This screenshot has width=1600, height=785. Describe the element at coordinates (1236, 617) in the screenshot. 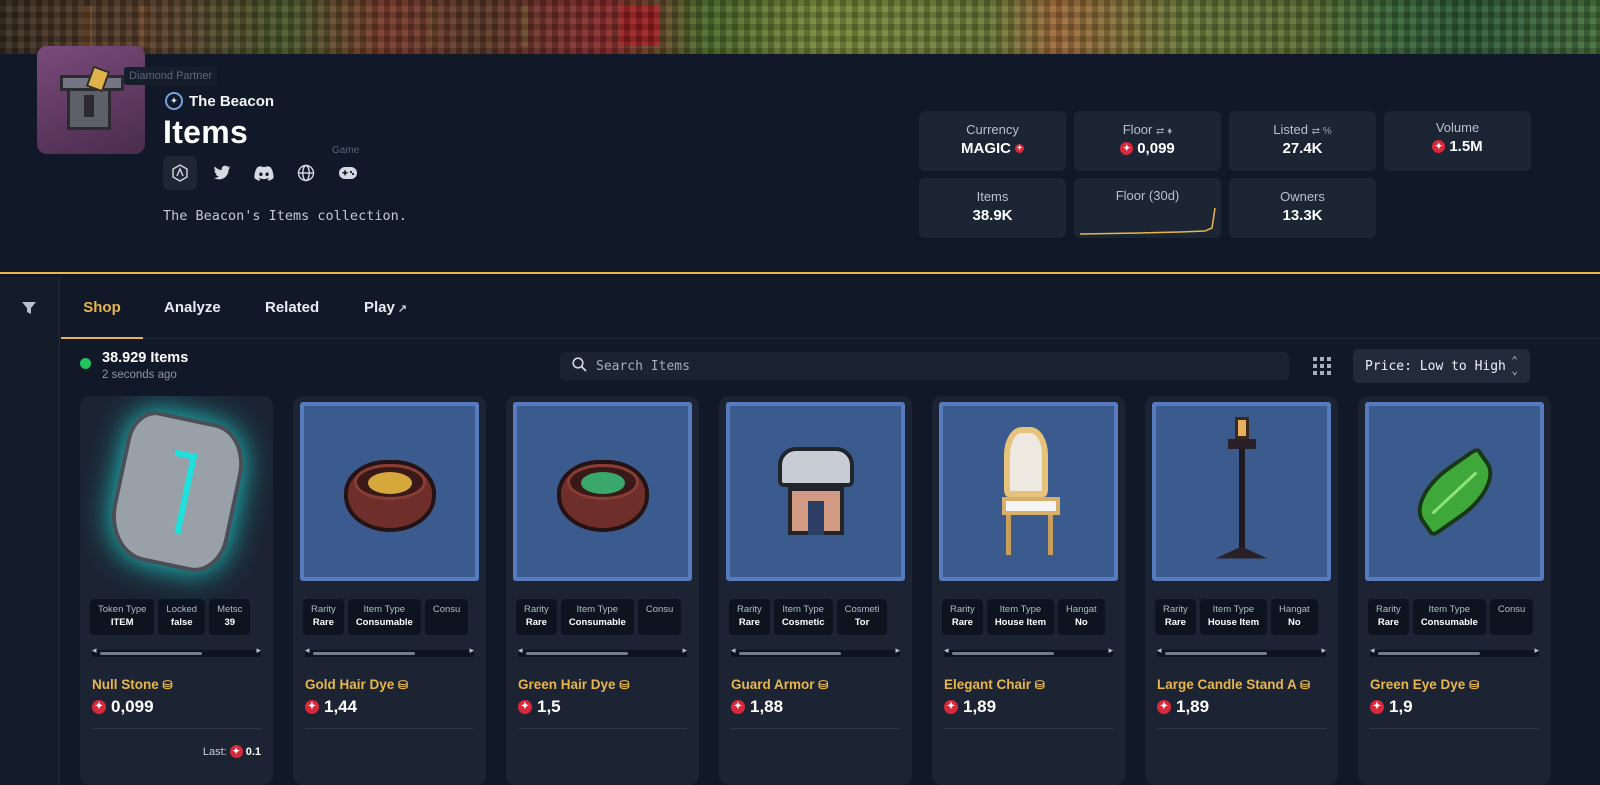

I see `item-attributes: Rarity Rare Item Type House Item Hangat No` at that location.